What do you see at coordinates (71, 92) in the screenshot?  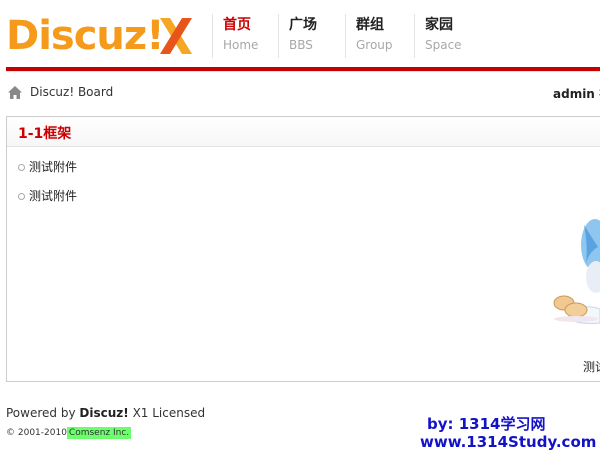 I see `breadcrumb: Discuz! Board` at bounding box center [71, 92].